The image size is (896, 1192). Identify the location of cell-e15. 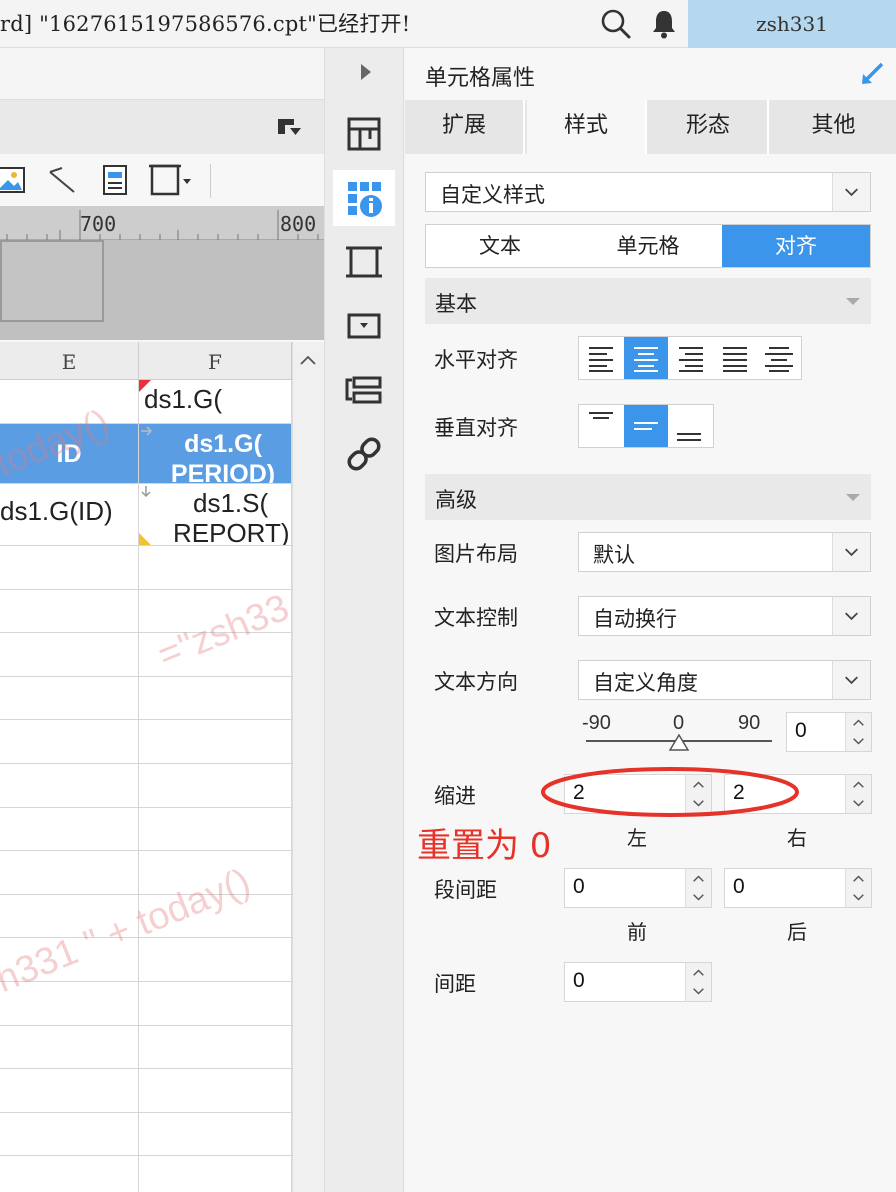
(69, 1047).